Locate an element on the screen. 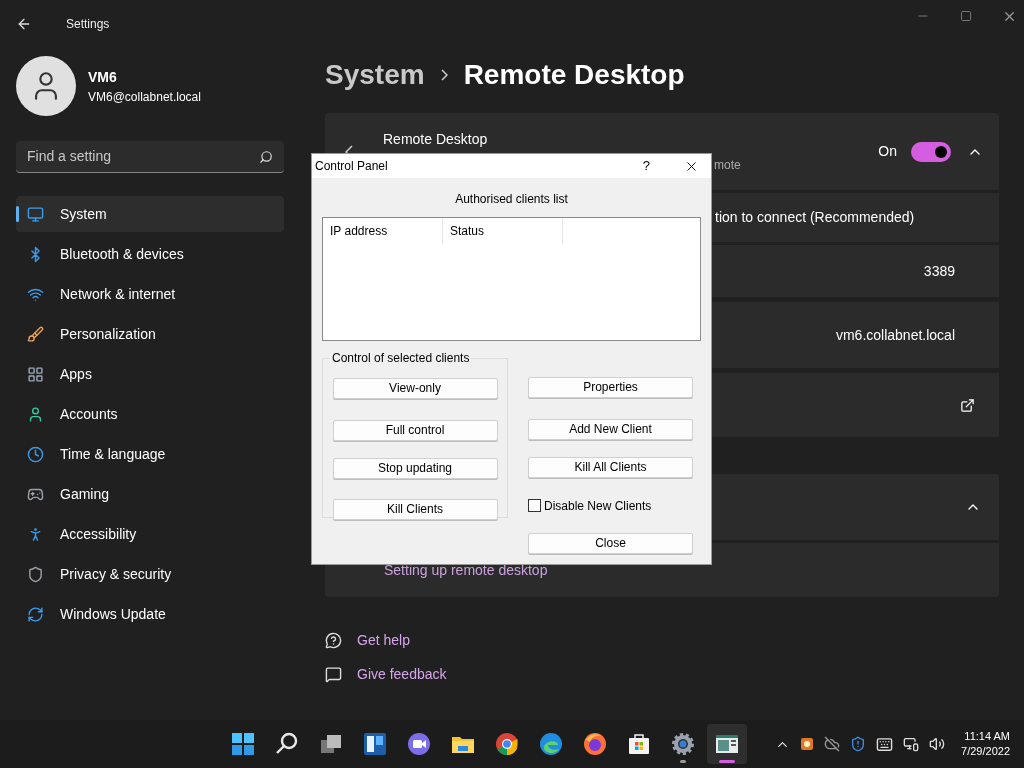 Image resolution: width=1024 pixels, height=768 pixels. edge-icon is located at coordinates (551, 744).